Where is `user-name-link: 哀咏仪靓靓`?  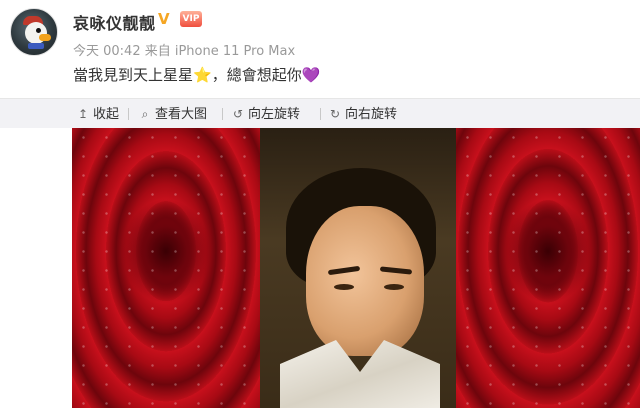
user-name-link: 哀咏仪靓靓 is located at coordinates (114, 22).